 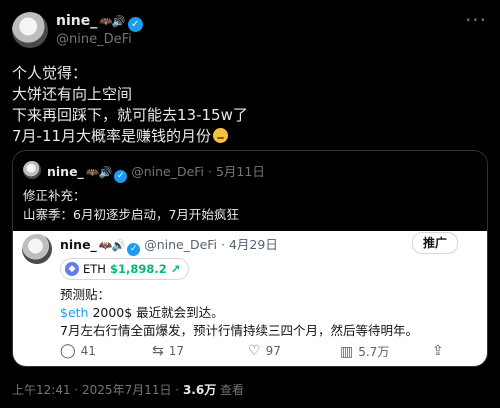 What do you see at coordinates (76, 21) in the screenshot?
I see `author-name: nine_` at bounding box center [76, 21].